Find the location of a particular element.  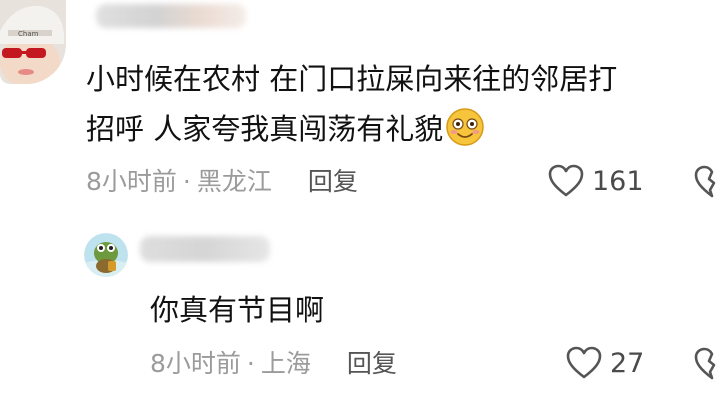

comment-line-2: 招呼 人家夸我真闯荡有礼貌 is located at coordinates (403, 129).